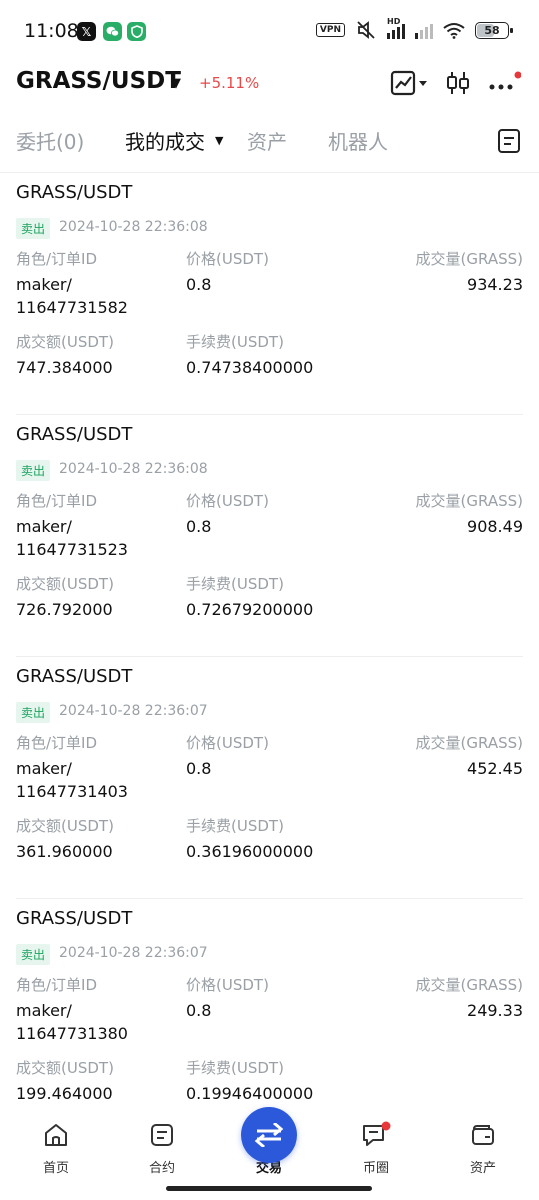 Image resolution: width=539 pixels, height=1200 pixels. I want to click on nav-contract: 合约, so click(162, 1148).